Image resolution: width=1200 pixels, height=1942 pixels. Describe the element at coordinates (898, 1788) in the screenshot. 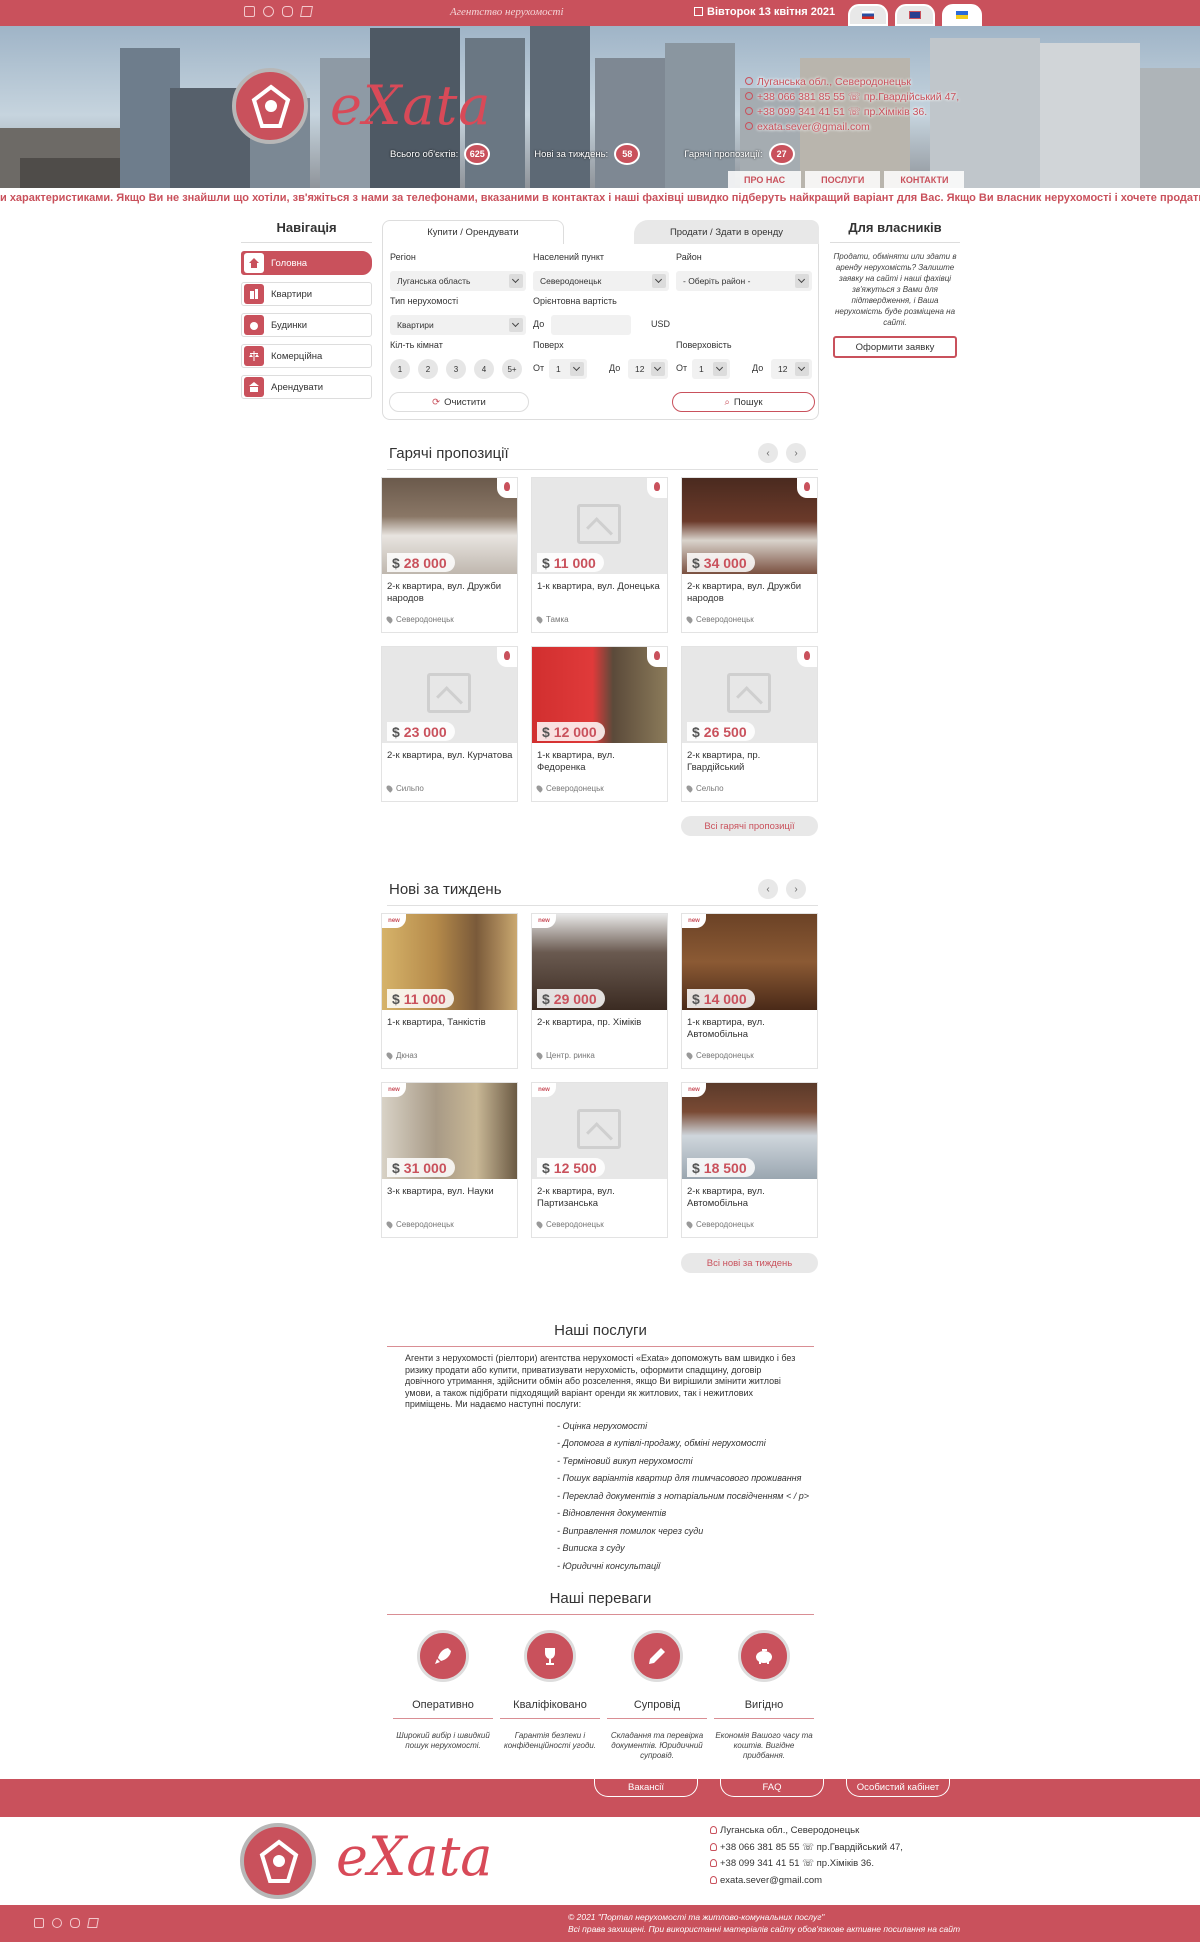

I see `footer-link-account: Особистий кабінет` at that location.